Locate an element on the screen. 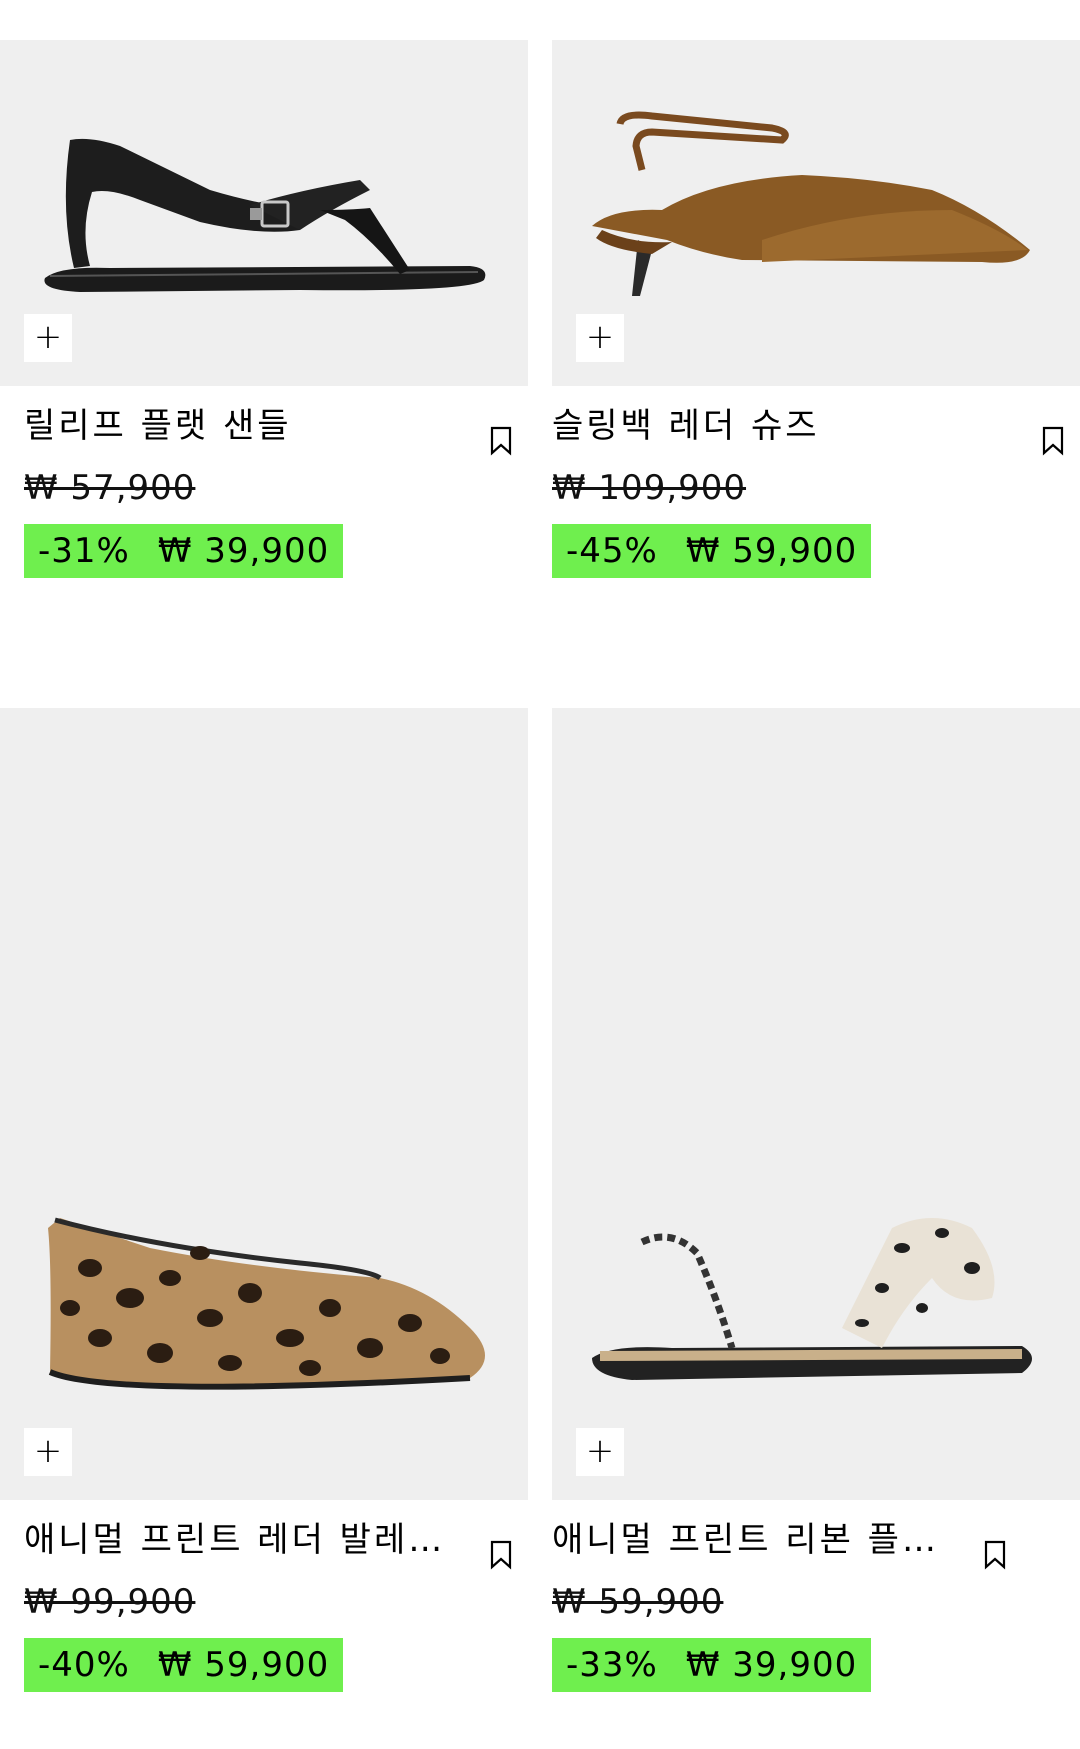  discount-percent: -40% is located at coordinates (84, 1665).